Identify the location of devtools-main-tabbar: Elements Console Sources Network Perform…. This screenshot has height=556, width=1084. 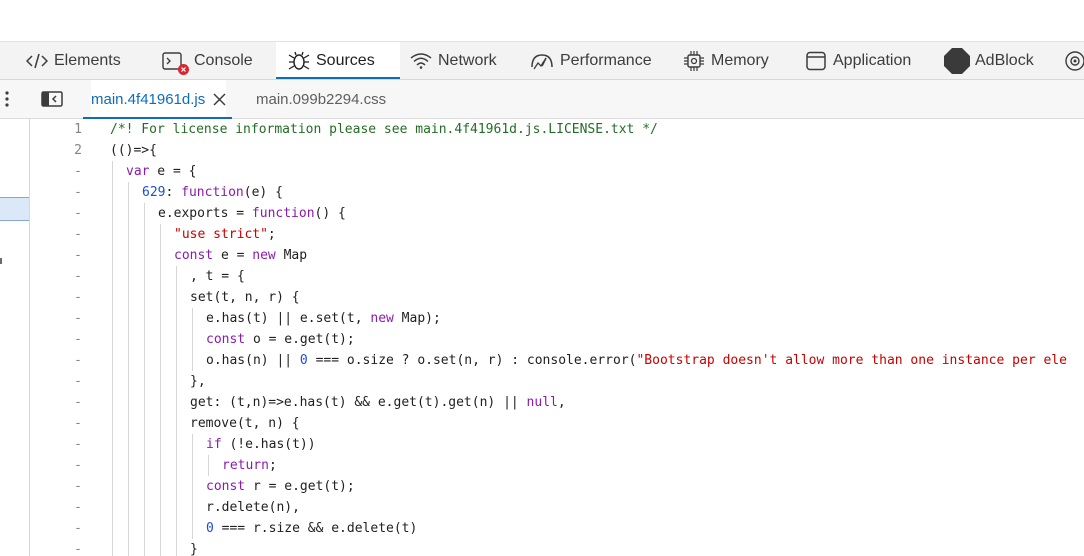
(542, 61).